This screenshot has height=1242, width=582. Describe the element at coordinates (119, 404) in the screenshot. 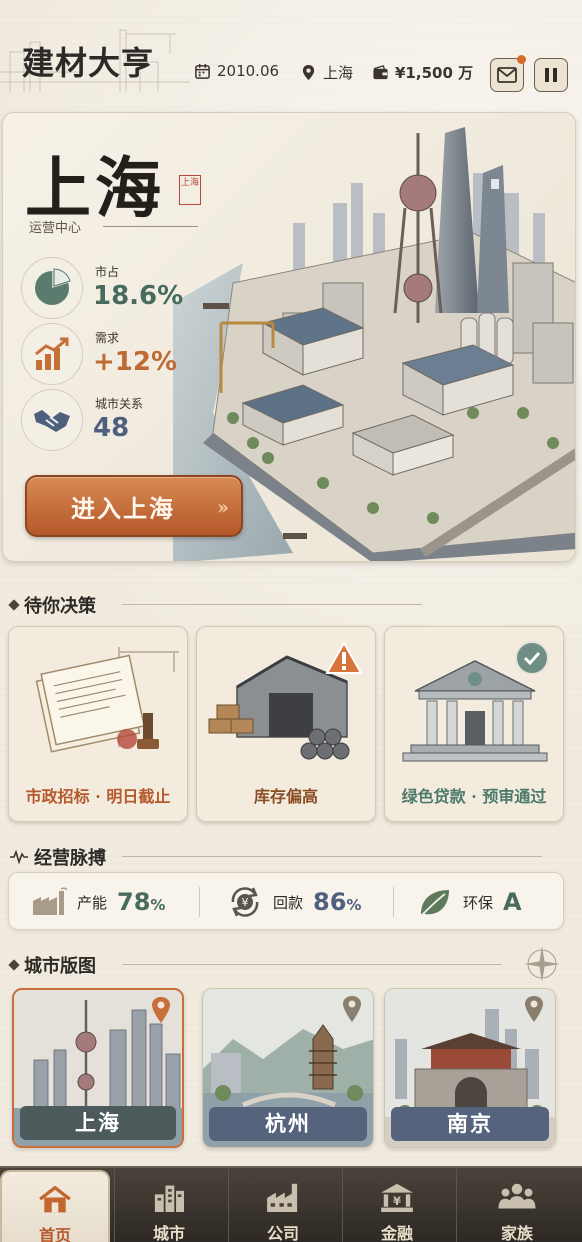

I see `metric-label: 城市关系` at that location.